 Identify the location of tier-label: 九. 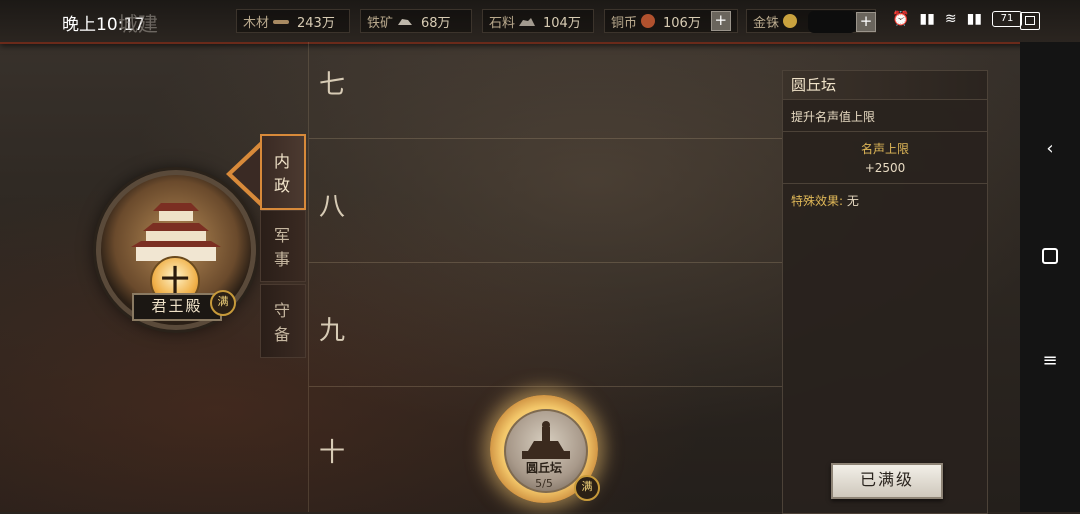
(332, 331).